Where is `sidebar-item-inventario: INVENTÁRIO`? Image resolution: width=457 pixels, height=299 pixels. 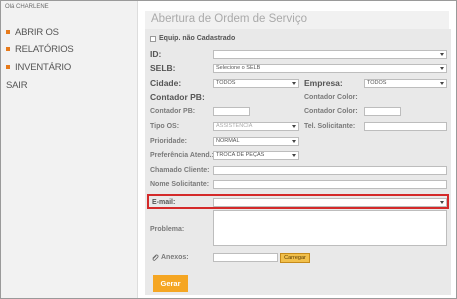 sidebar-item-inventario: INVENTÁRIO is located at coordinates (69, 68).